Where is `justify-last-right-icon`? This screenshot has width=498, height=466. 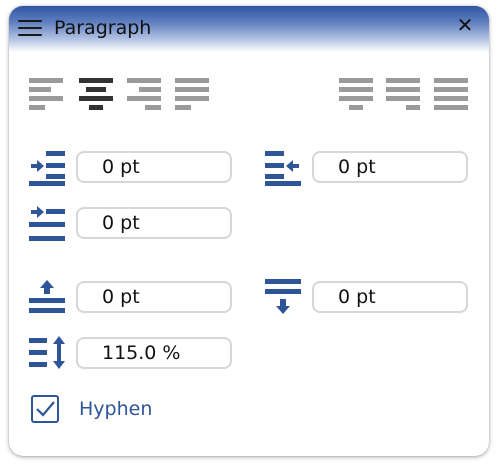 justify-last-right-icon is located at coordinates (403, 94).